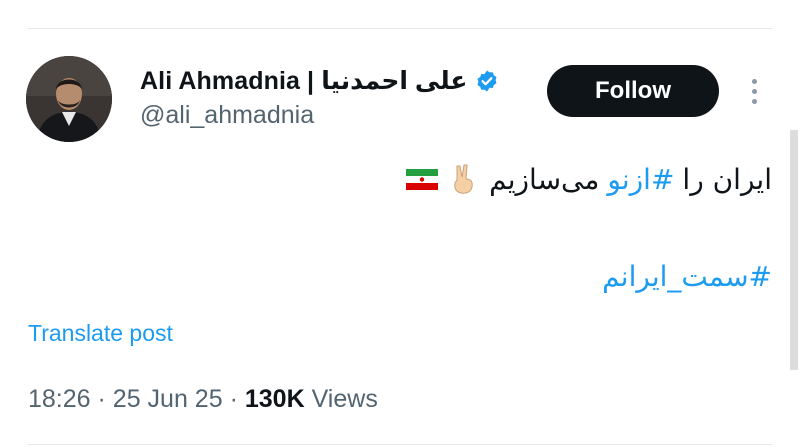 Image resolution: width=800 pixels, height=448 pixels. What do you see at coordinates (59, 399) in the screenshot?
I see `post-time: 18:26` at bounding box center [59, 399].